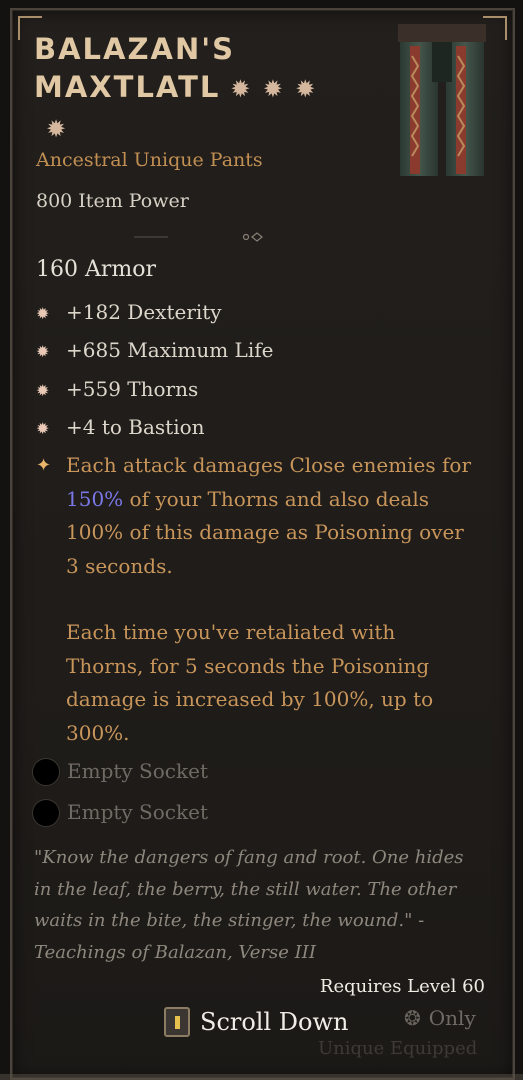 The image size is (523, 1080). I want to click on pants-item-icon, so click(442, 100).